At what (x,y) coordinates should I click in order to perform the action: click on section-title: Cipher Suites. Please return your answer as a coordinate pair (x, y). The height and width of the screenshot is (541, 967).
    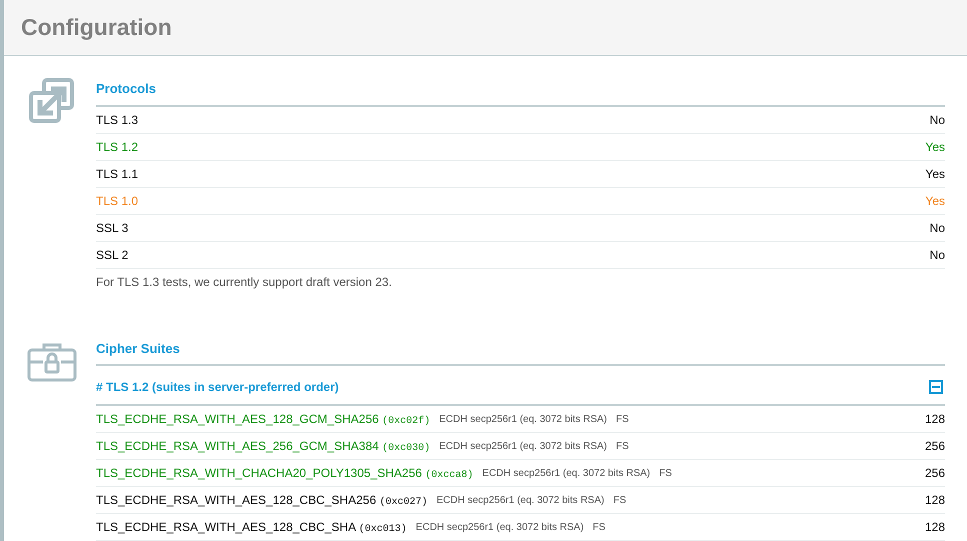
    Looking at the image, I should click on (520, 352).